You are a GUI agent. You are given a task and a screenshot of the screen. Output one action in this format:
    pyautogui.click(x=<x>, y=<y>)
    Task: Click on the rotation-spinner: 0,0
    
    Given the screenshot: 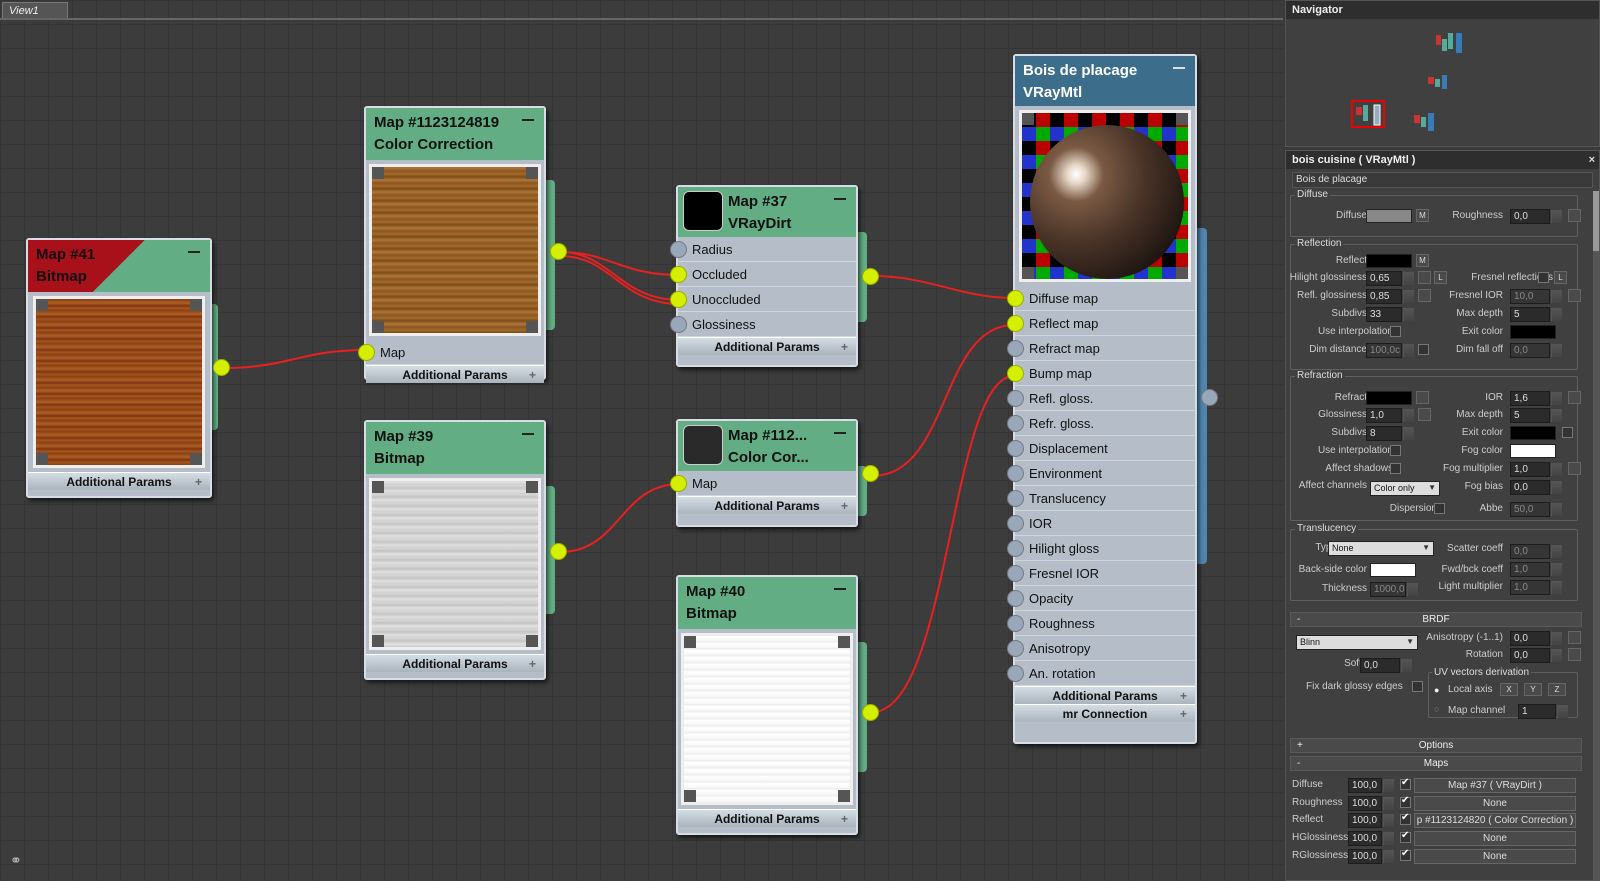 What is the action you would take?
    pyautogui.click(x=1536, y=655)
    